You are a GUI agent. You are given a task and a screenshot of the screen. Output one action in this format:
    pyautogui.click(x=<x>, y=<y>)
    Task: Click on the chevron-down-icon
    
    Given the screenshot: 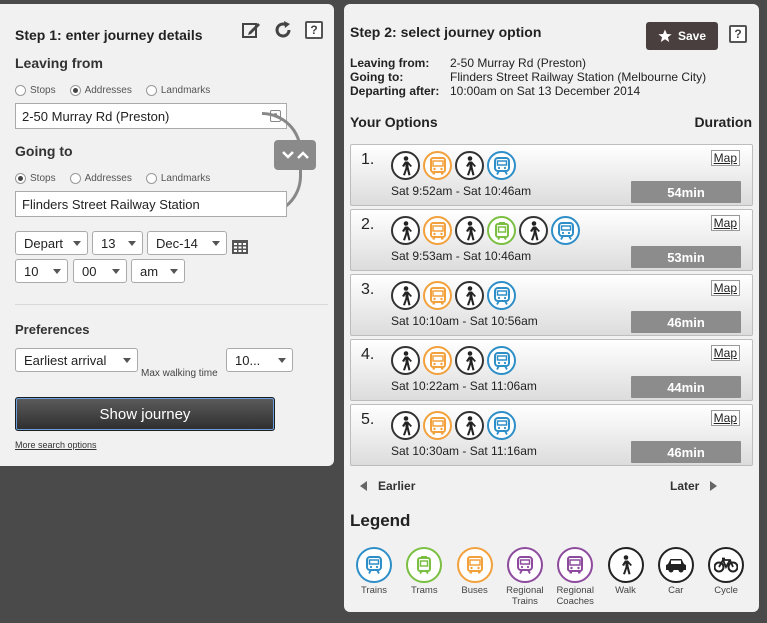 What is the action you would take?
    pyautogui.click(x=287, y=155)
    